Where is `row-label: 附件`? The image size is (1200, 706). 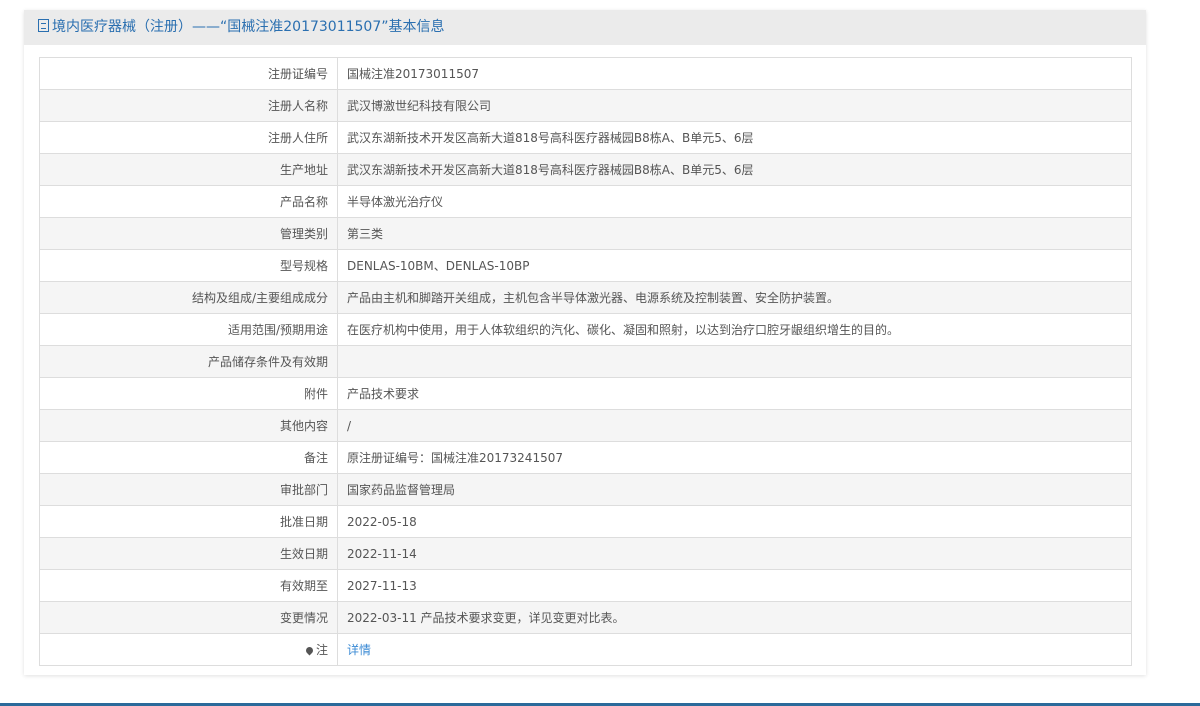
row-label: 附件 is located at coordinates (188, 393).